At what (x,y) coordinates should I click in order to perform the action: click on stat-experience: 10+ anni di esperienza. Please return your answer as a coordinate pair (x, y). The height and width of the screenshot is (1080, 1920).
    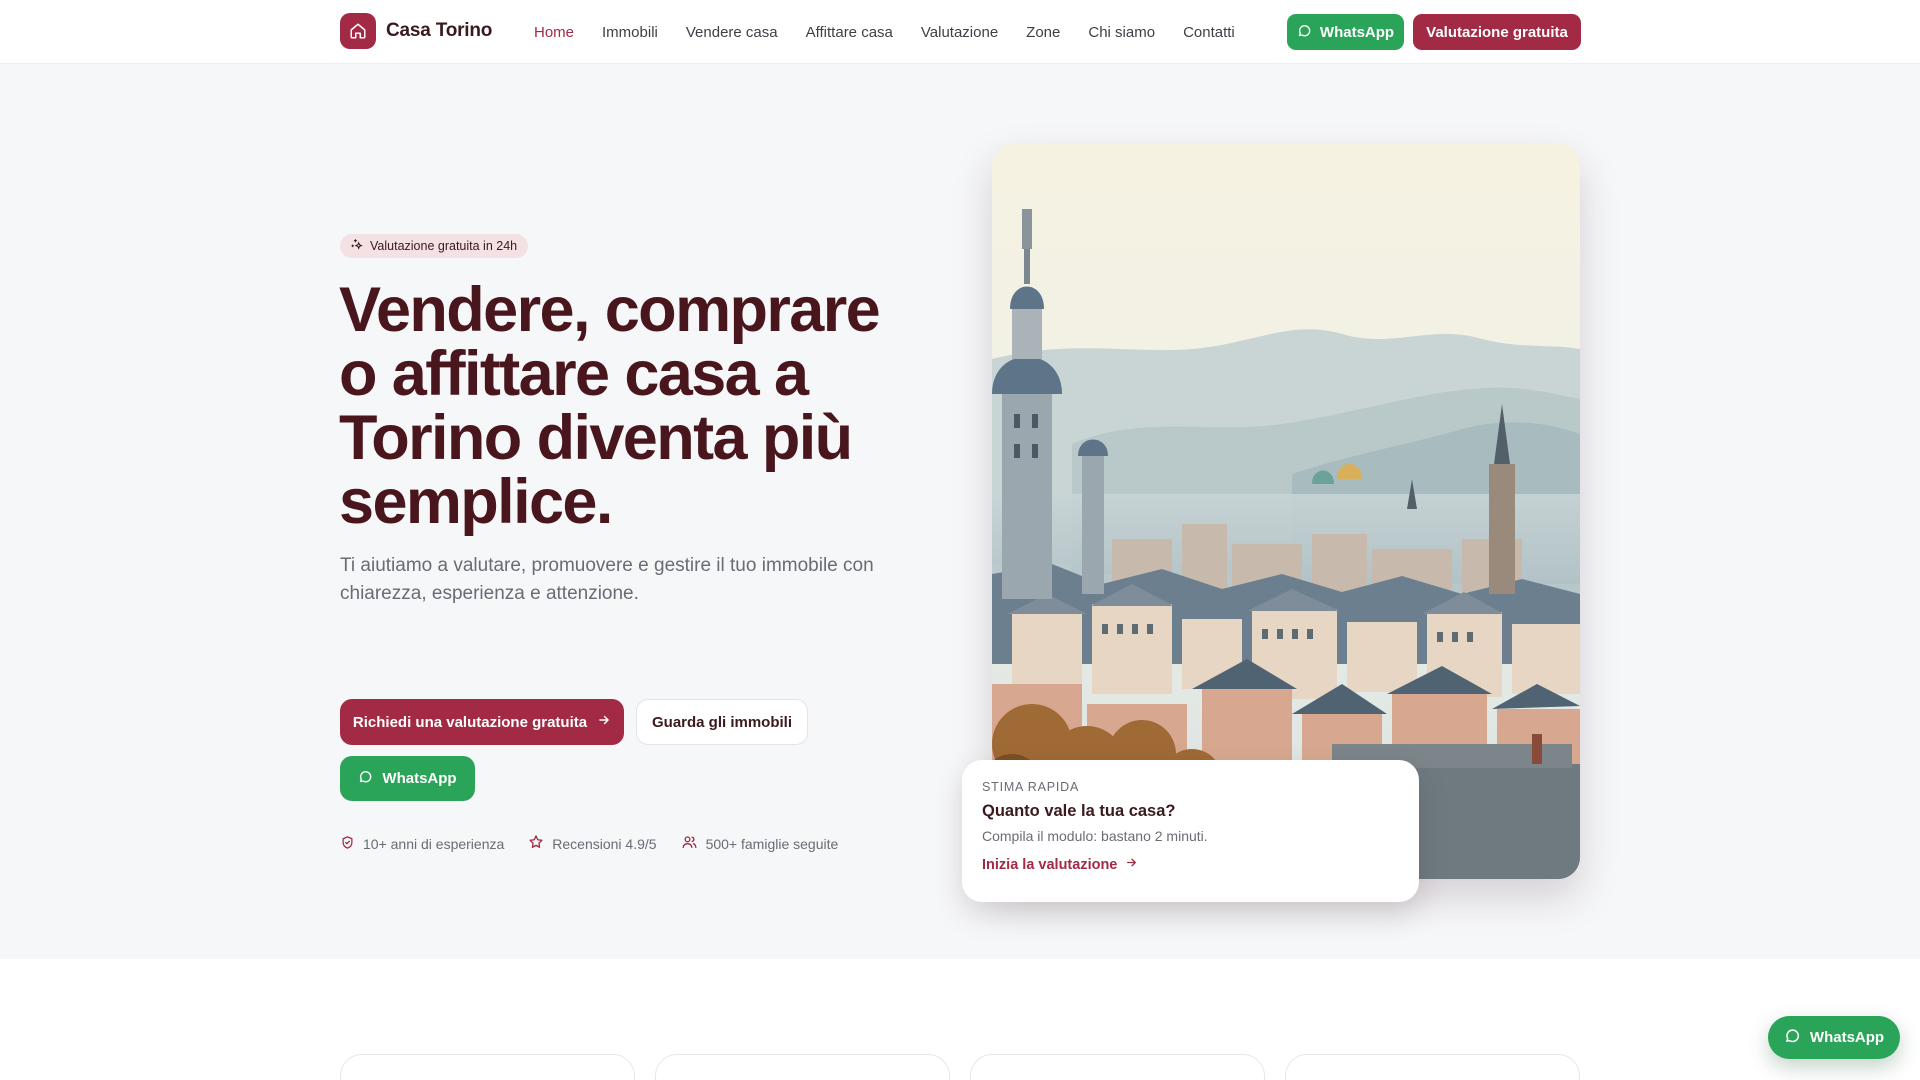
    Looking at the image, I should click on (422, 844).